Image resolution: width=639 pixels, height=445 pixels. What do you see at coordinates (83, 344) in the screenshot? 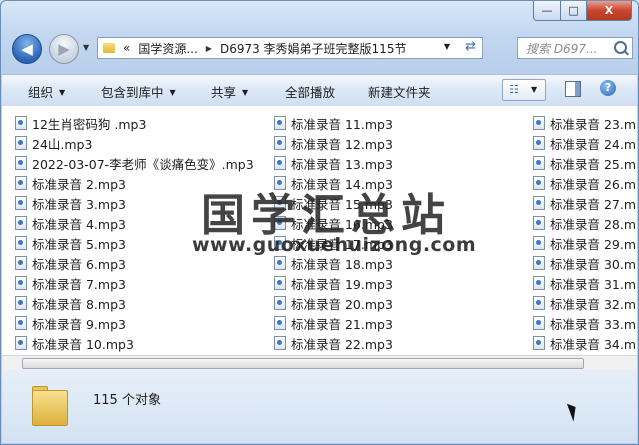
I see `file-name: 标准录音 10.mp3` at bounding box center [83, 344].